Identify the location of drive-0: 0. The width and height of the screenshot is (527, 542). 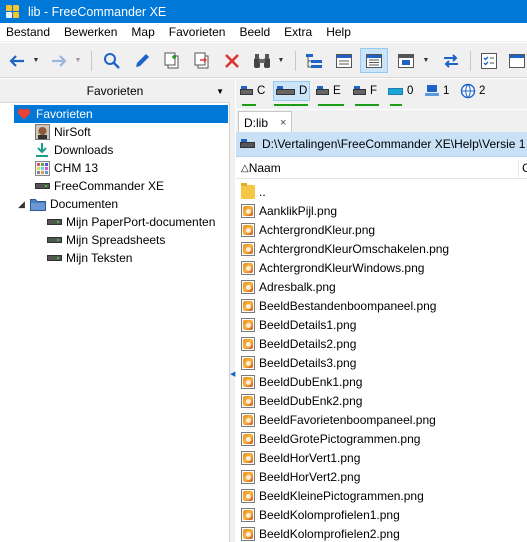
(400, 91).